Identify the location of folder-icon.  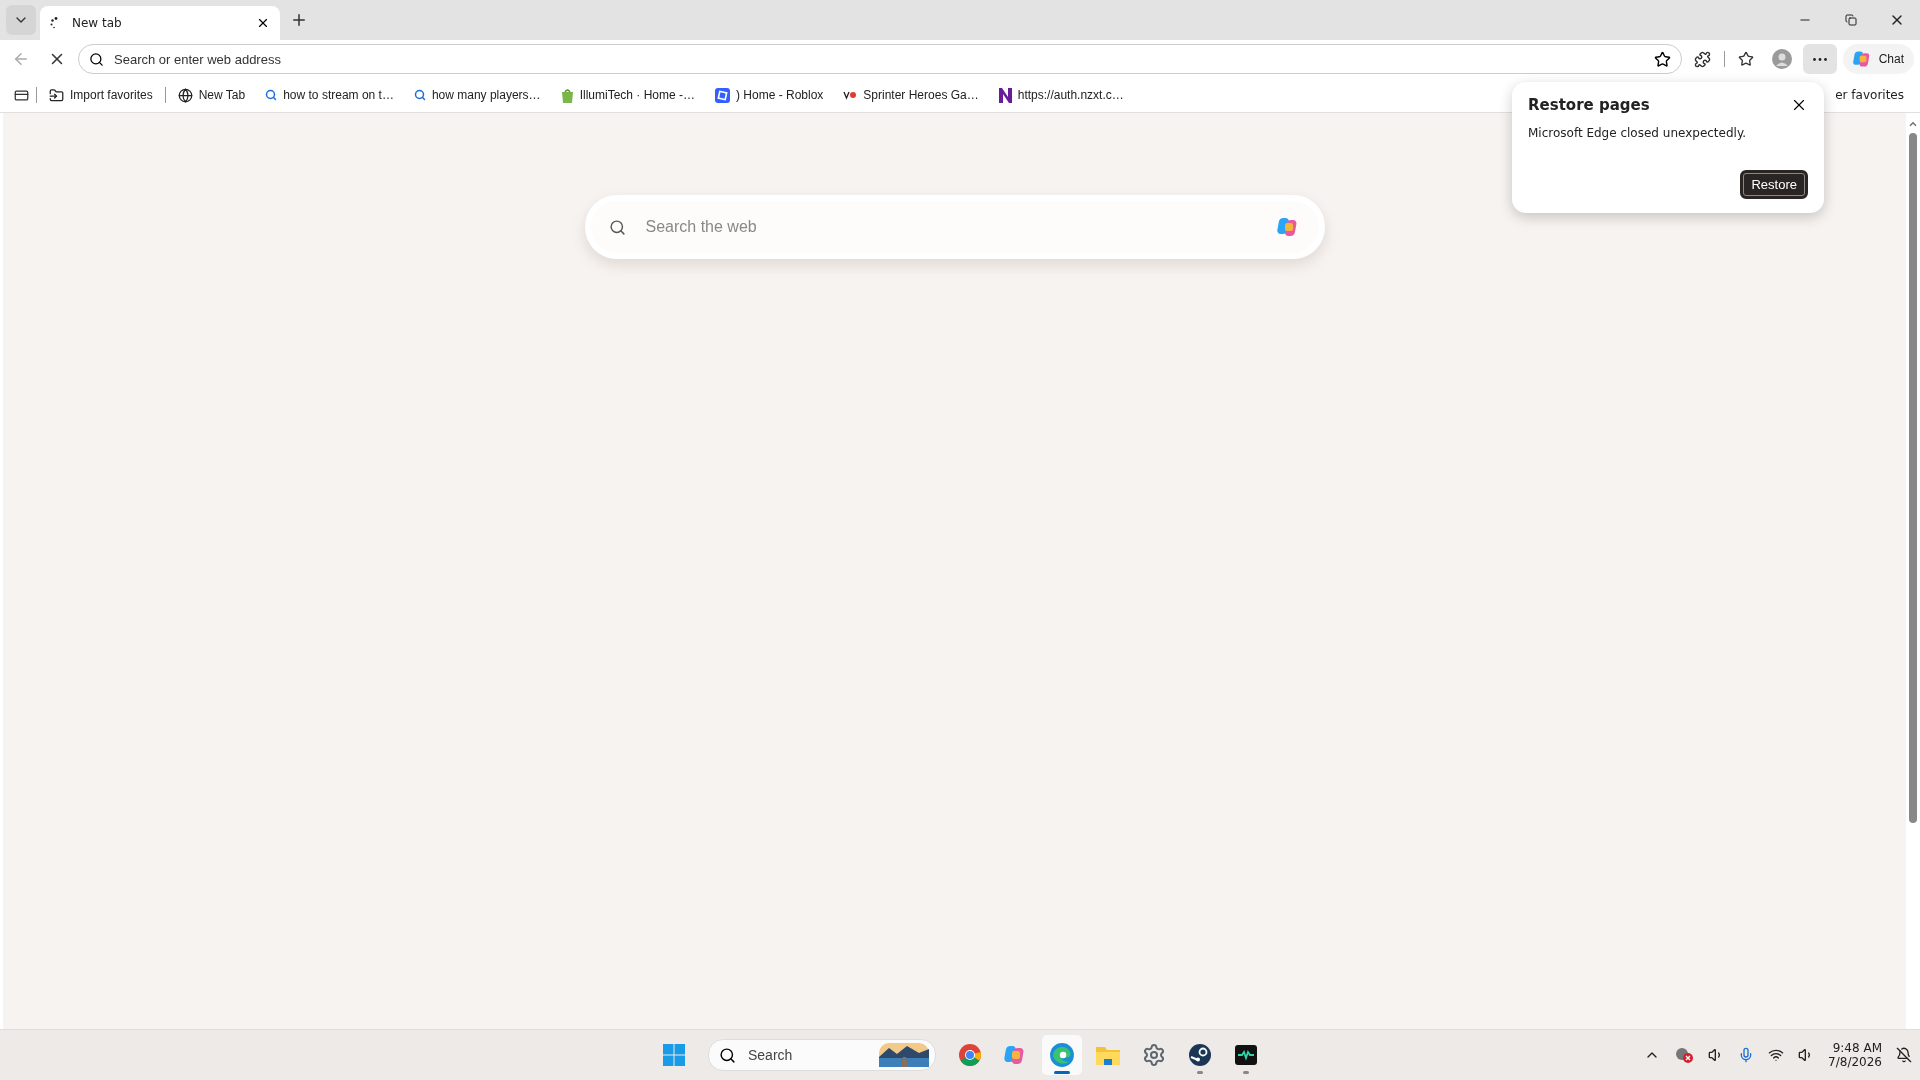
(1108, 1055).